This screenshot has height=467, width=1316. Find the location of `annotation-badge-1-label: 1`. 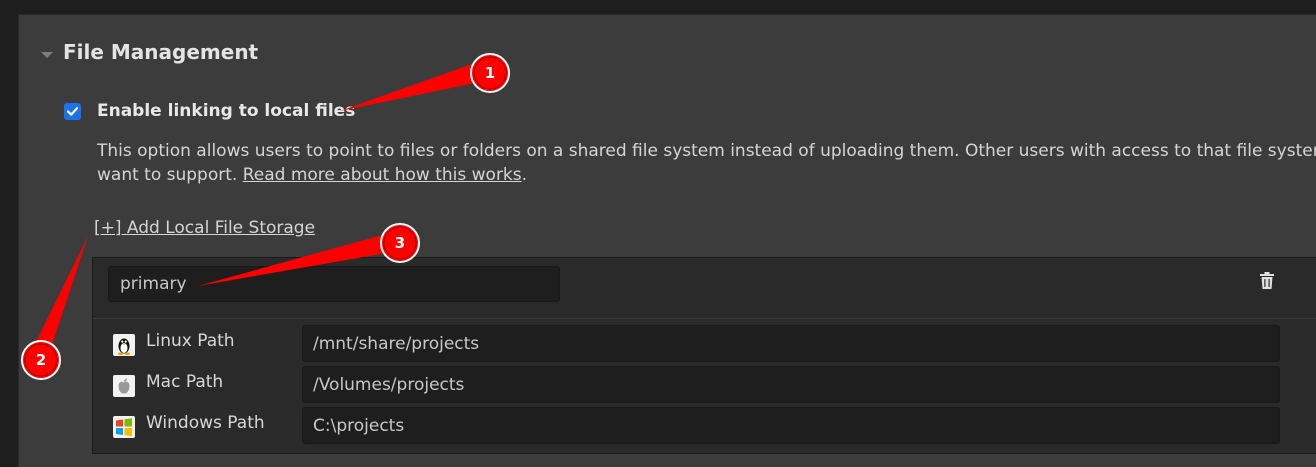

annotation-badge-1-label: 1 is located at coordinates (490, 73).